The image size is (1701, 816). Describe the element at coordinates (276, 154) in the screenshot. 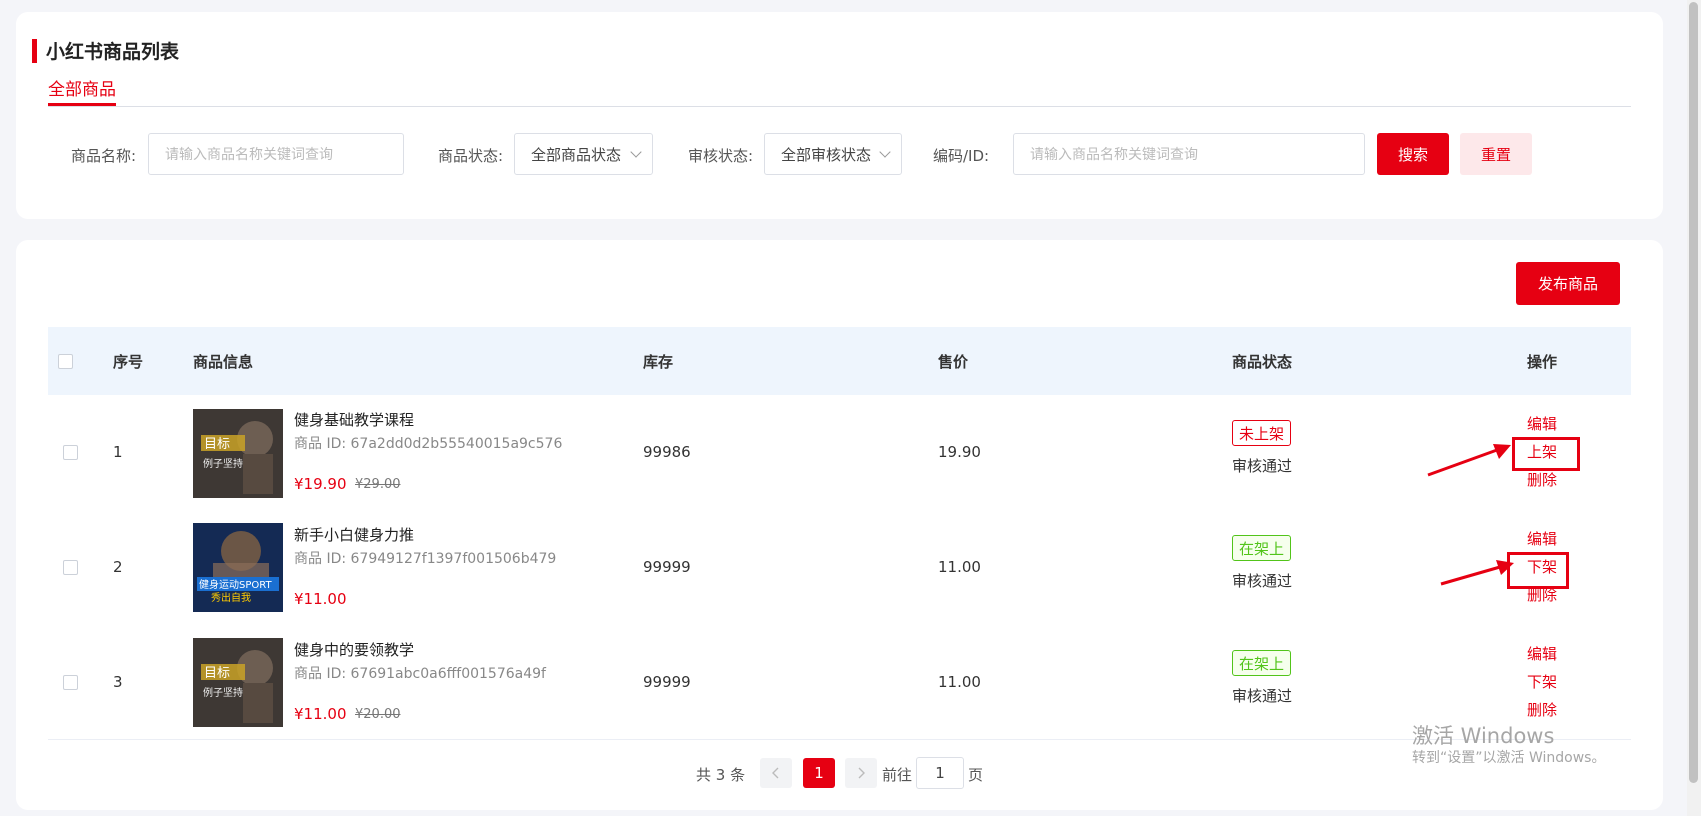

I see `product-name-input: 请输入商品名称关键词查询` at that location.